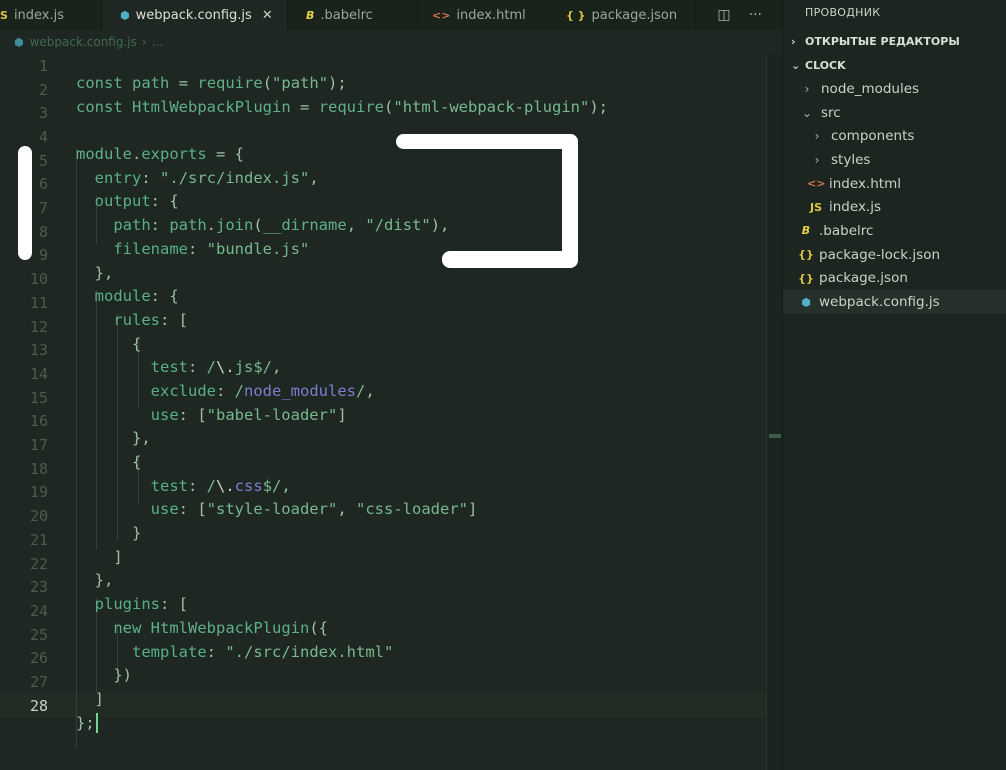  Describe the element at coordinates (873, 136) in the screenshot. I see `tree-item-label: components` at that location.